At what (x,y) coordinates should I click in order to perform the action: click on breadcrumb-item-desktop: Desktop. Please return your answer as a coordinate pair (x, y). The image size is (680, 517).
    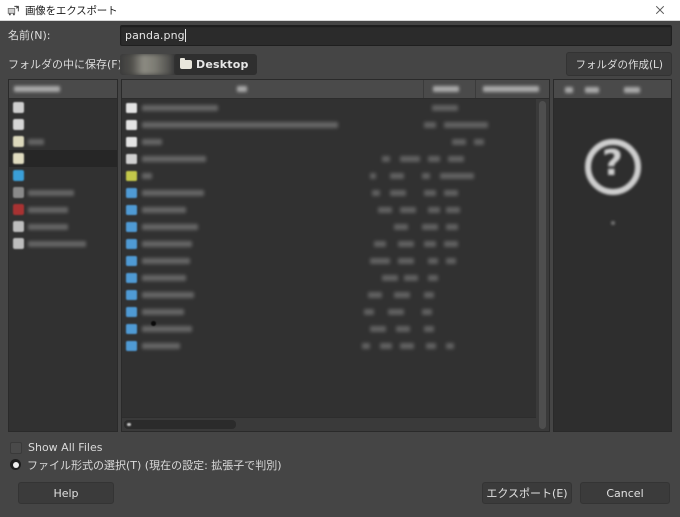
    Looking at the image, I should click on (215, 64).